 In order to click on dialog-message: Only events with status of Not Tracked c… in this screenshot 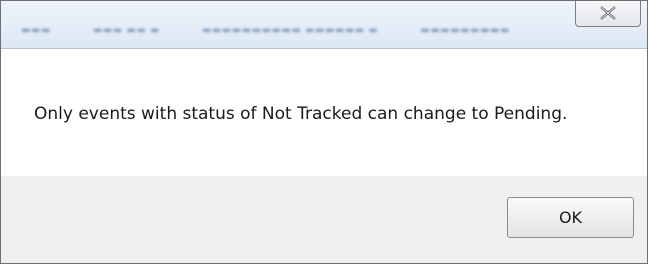, I will do `click(301, 114)`.